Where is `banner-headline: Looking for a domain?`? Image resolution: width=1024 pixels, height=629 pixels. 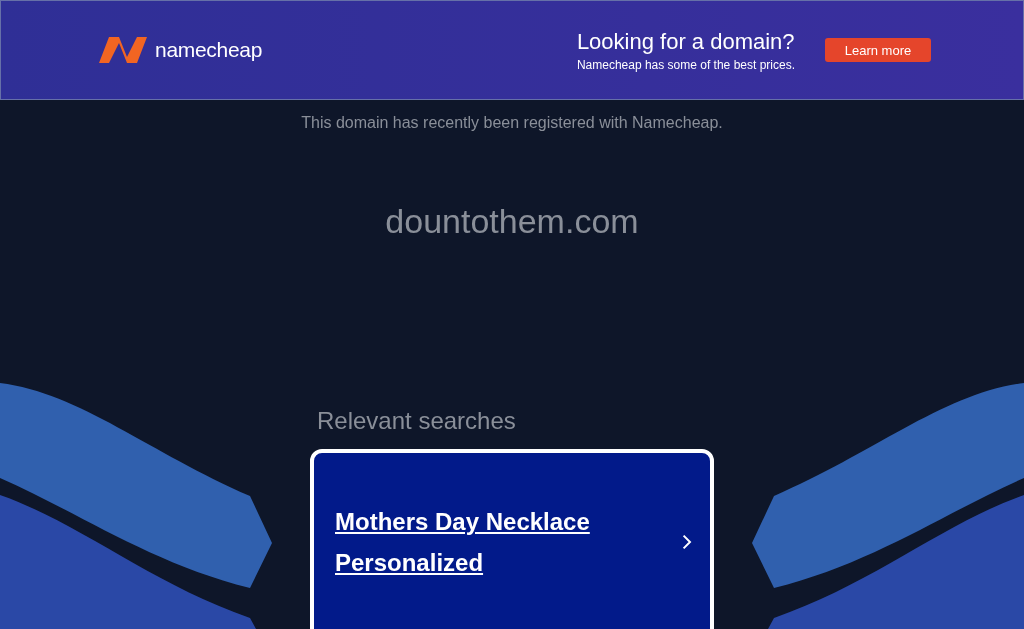
banner-headline: Looking for a domain? is located at coordinates (685, 41).